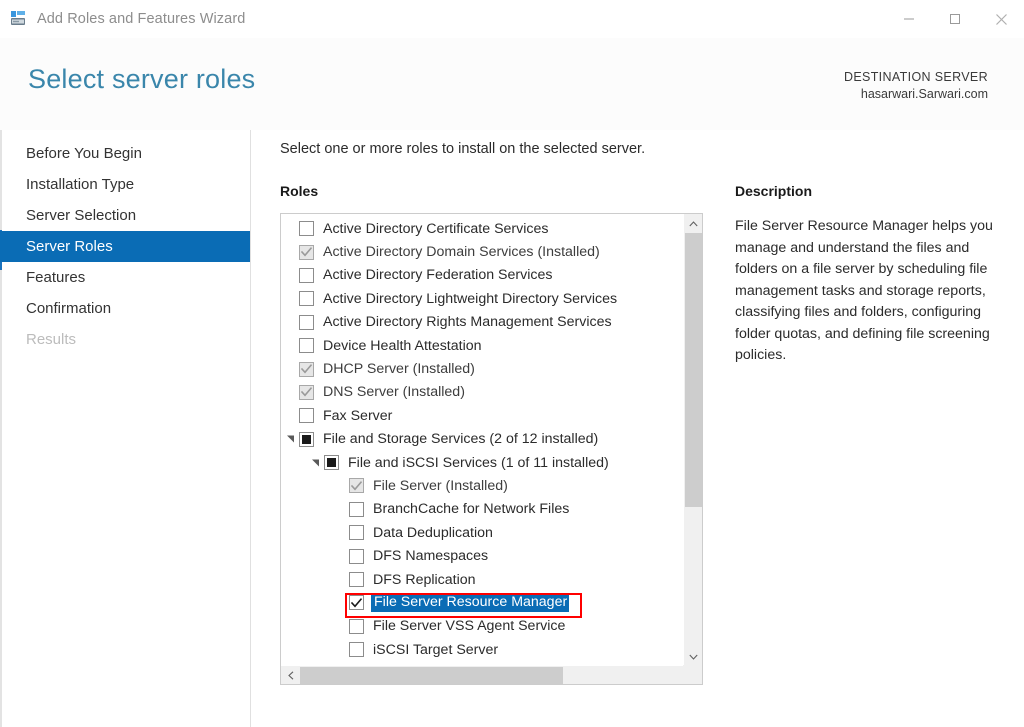 The height and width of the screenshot is (727, 1024). I want to click on chevron-down-icon, so click(693, 656).